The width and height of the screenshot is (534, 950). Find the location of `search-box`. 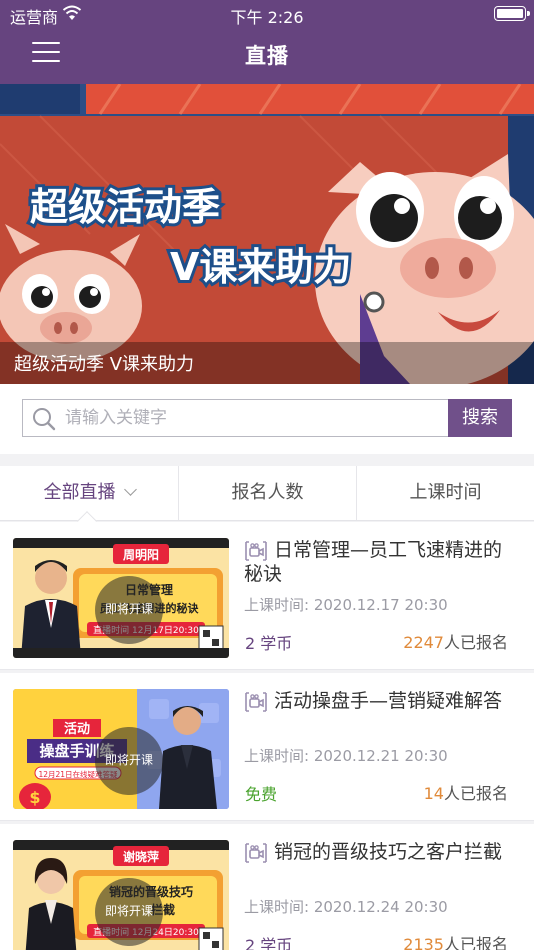

search-box is located at coordinates (236, 418).